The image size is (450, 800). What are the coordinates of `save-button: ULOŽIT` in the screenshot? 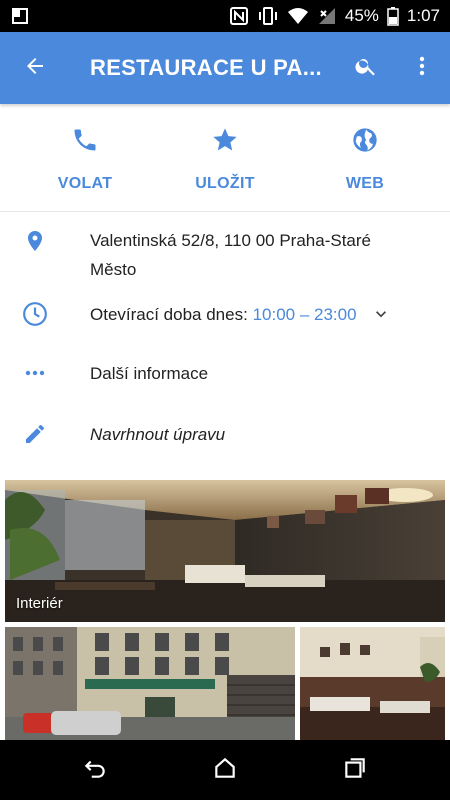 It's located at (225, 157).